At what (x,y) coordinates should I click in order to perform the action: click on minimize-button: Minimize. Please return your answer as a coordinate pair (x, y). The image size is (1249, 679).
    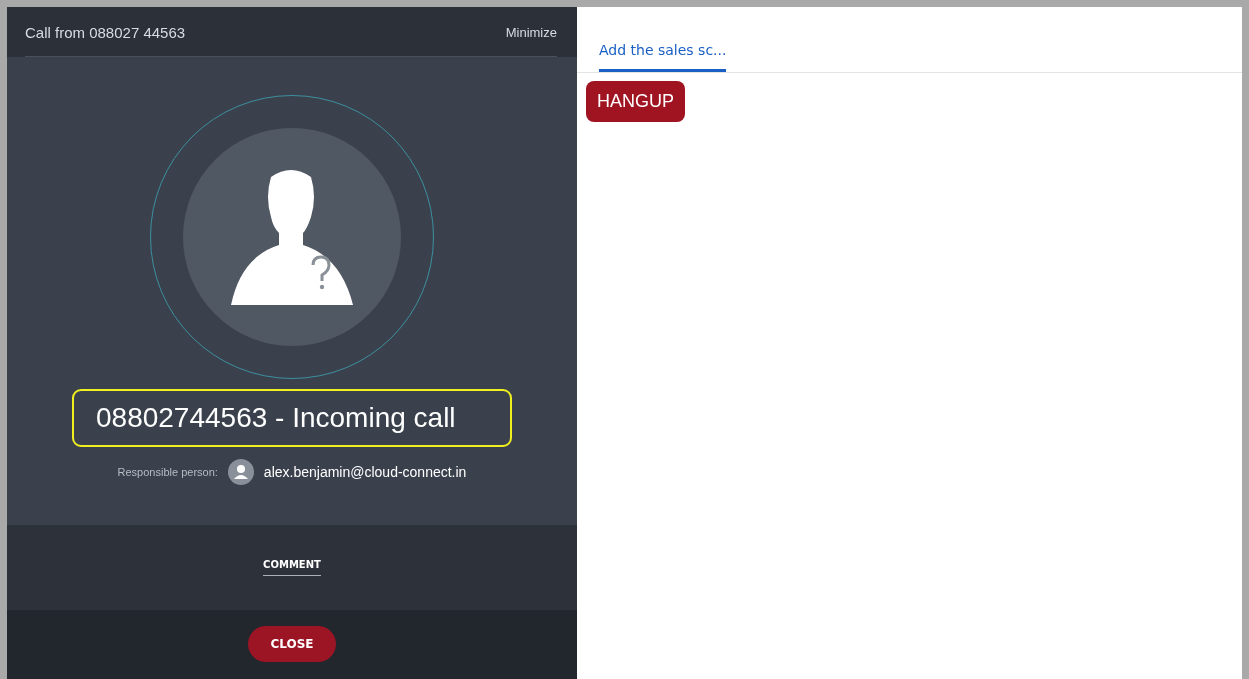
    Looking at the image, I should click on (531, 32).